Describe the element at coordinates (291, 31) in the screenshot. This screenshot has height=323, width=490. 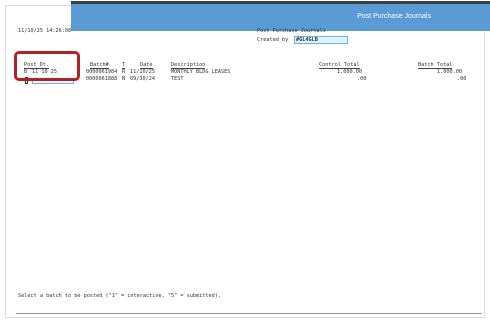
I see `screen-title: Post Purchase Journals` at that location.